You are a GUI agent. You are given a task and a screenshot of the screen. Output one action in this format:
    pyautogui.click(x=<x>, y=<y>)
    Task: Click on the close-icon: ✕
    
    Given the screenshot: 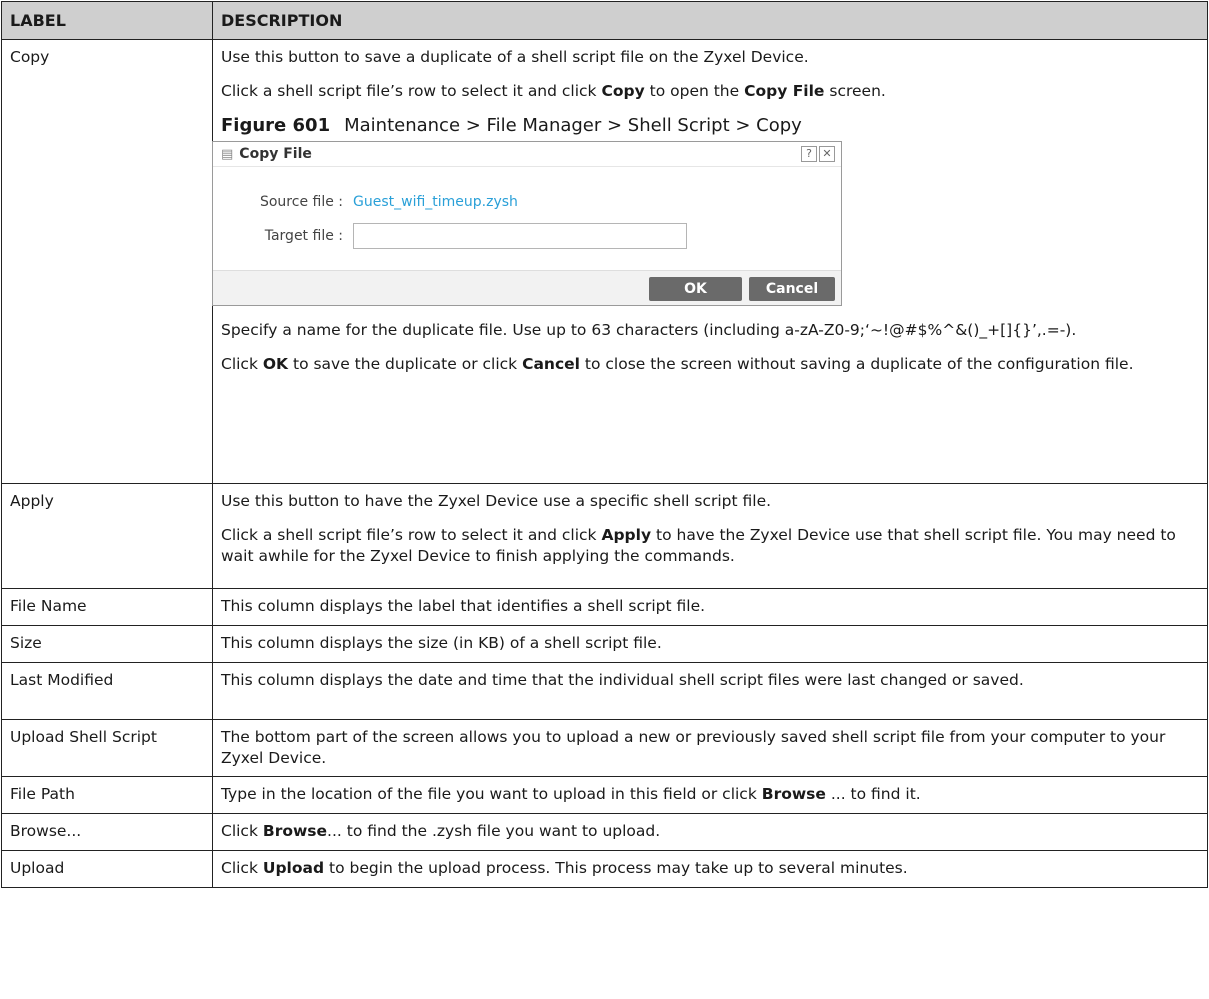 What is the action you would take?
    pyautogui.click(x=827, y=154)
    